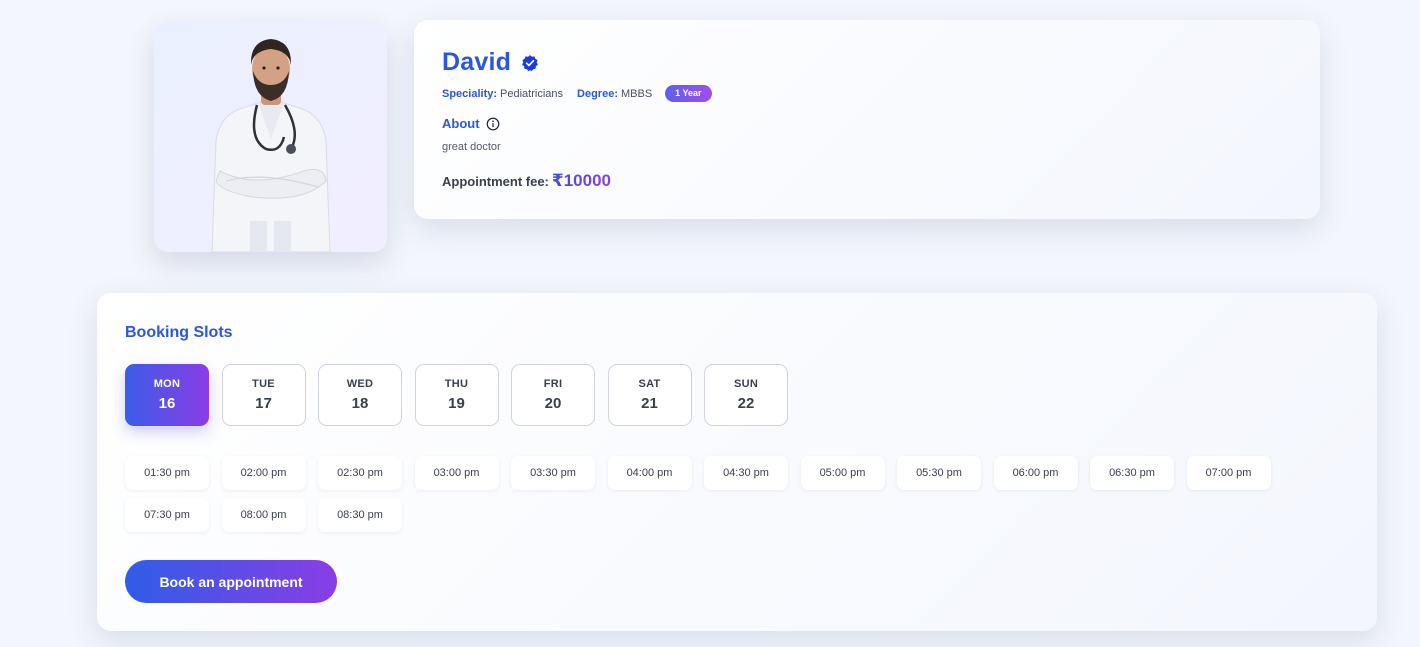 The width and height of the screenshot is (1420, 647). I want to click on about-text: great doctor, so click(471, 147).